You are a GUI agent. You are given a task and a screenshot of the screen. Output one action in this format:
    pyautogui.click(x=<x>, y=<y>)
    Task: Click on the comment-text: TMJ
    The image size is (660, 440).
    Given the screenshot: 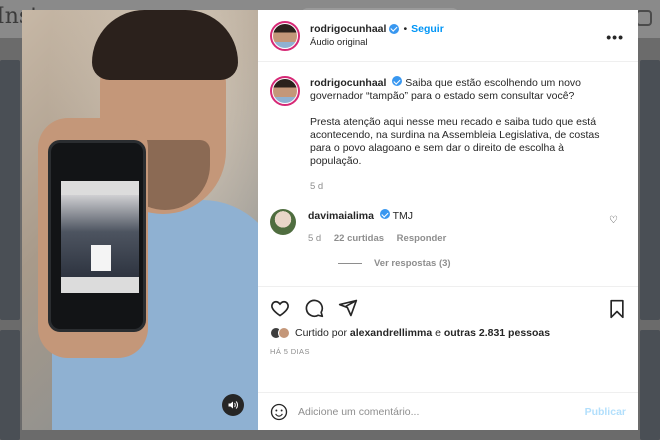 What is the action you would take?
    pyautogui.click(x=403, y=216)
    